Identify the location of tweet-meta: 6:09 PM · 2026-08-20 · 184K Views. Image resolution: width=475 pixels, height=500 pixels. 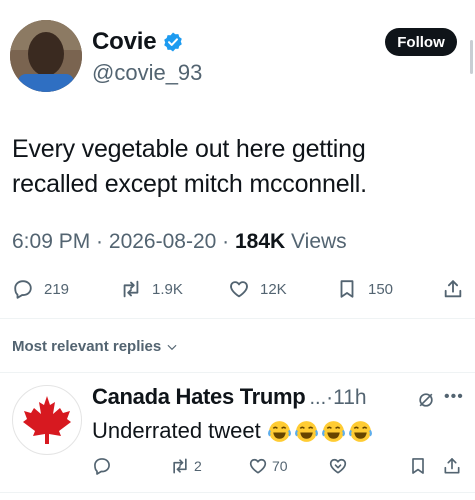
(179, 242).